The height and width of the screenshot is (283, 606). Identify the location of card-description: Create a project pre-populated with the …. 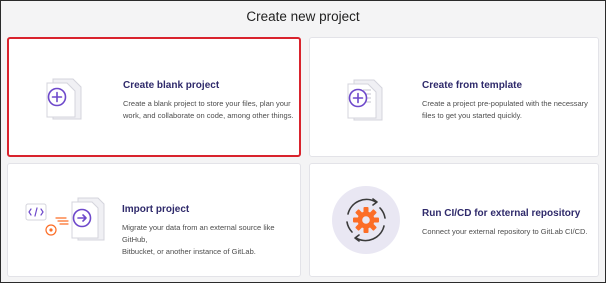
(505, 109).